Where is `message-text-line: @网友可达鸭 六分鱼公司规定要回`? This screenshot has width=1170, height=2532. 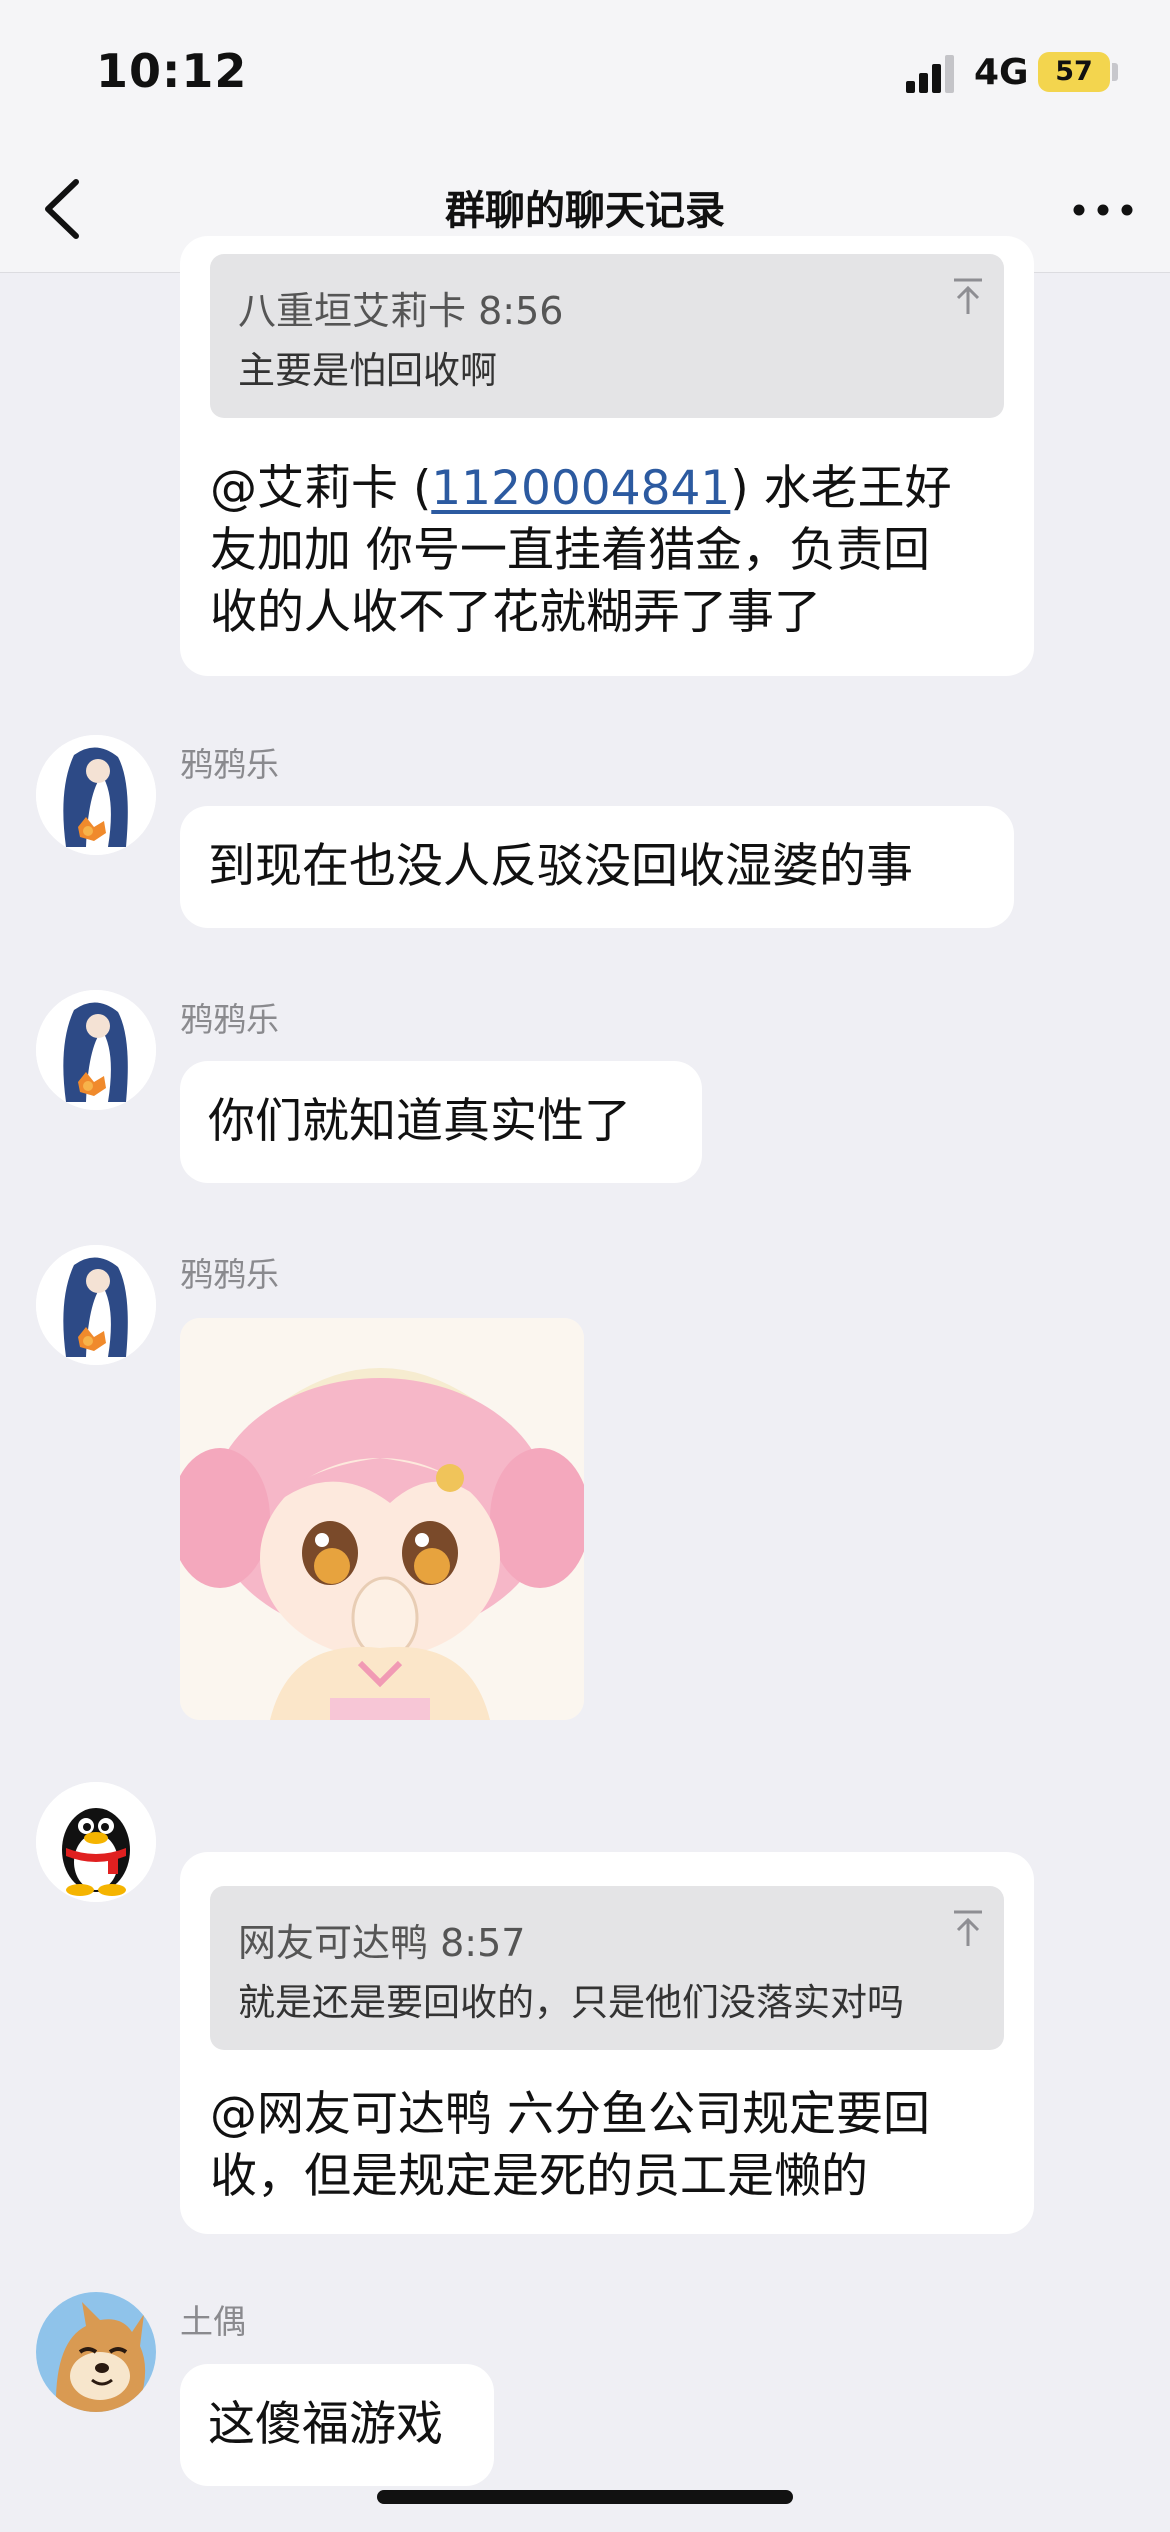
message-text-line: @网友可达鸭 六分鱼公司规定要回 is located at coordinates (570, 2114).